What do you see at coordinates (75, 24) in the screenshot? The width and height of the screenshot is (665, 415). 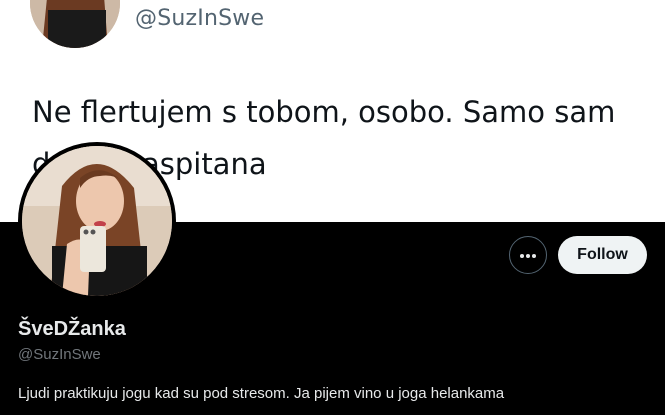 I see `banner-avatar-image` at bounding box center [75, 24].